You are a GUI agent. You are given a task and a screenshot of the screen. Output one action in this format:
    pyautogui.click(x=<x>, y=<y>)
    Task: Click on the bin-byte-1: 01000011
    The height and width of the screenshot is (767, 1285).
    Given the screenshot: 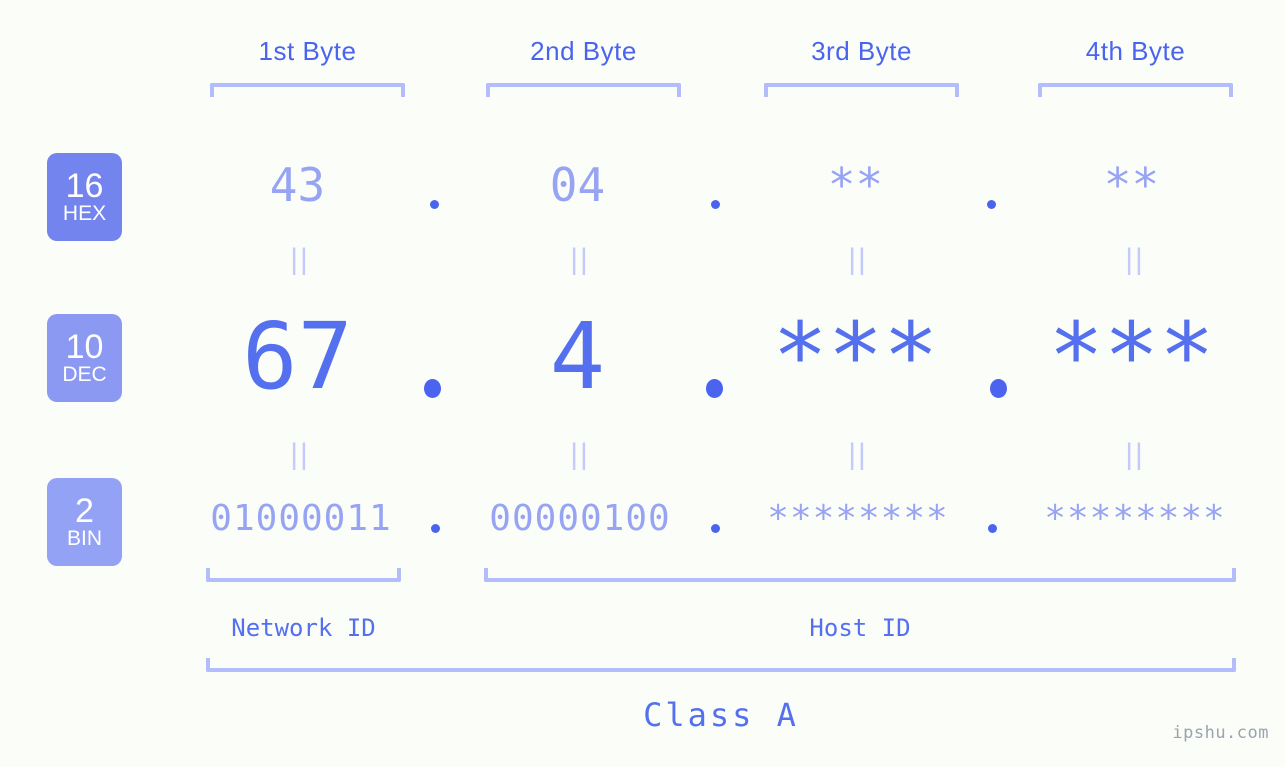 What is the action you would take?
    pyautogui.click(x=301, y=518)
    